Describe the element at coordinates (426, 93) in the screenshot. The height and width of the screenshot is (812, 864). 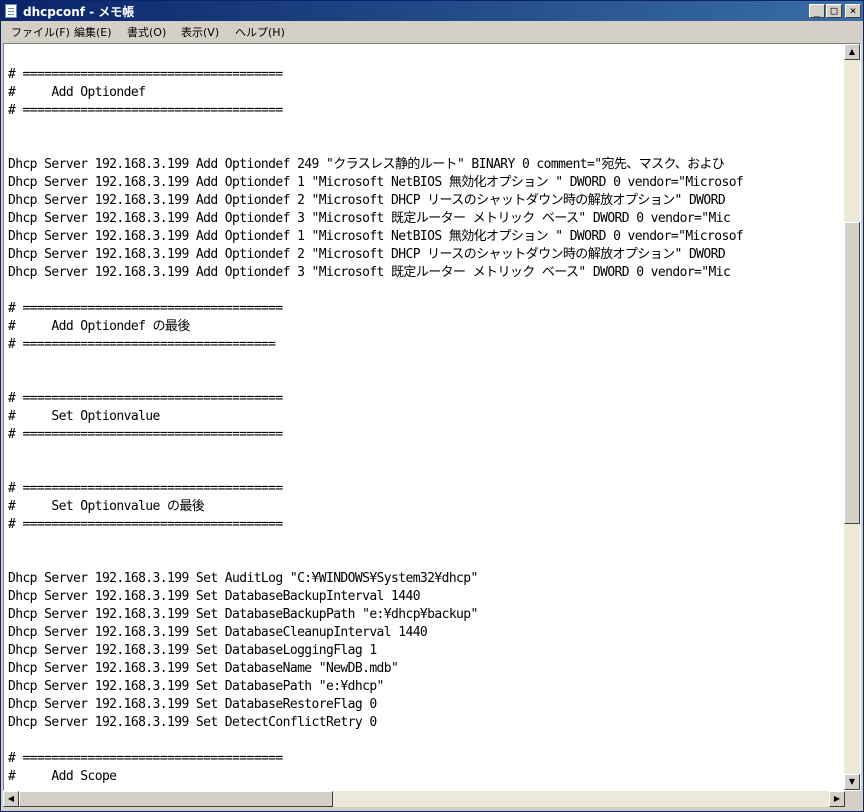
I see `text-line: # Add Optiondef` at that location.